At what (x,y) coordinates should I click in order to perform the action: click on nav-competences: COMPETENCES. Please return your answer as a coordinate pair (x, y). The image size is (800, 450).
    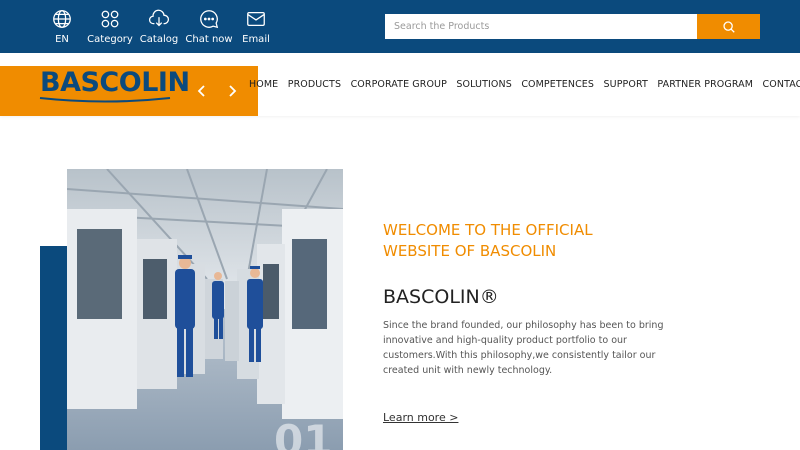
    Looking at the image, I should click on (557, 84).